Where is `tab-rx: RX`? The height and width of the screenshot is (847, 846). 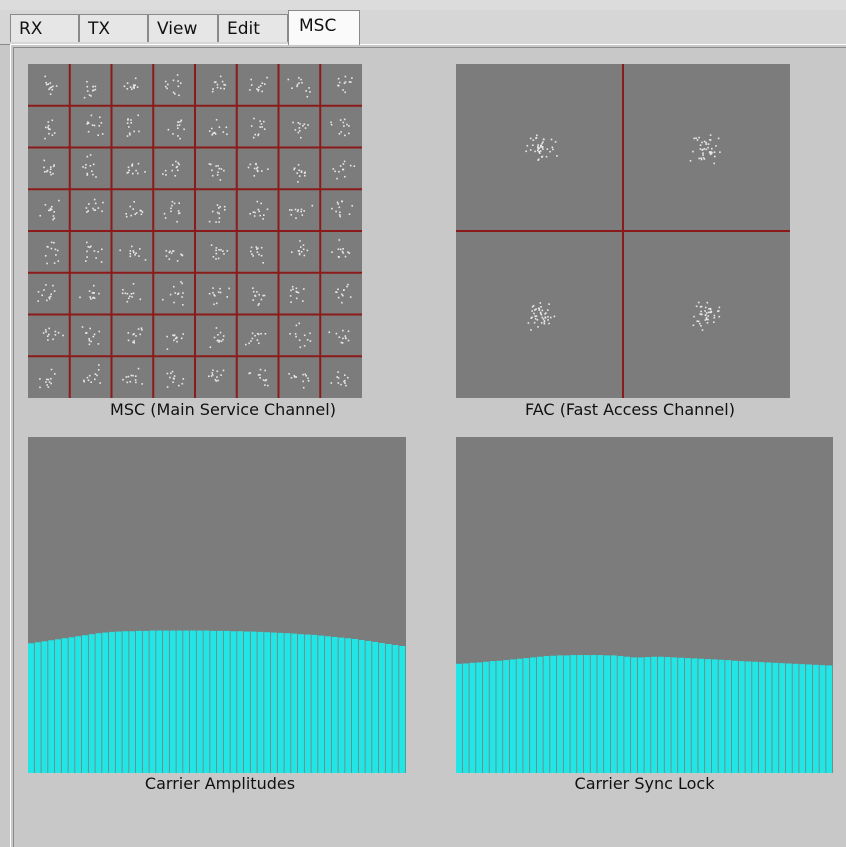
tab-rx: RX is located at coordinates (44, 28).